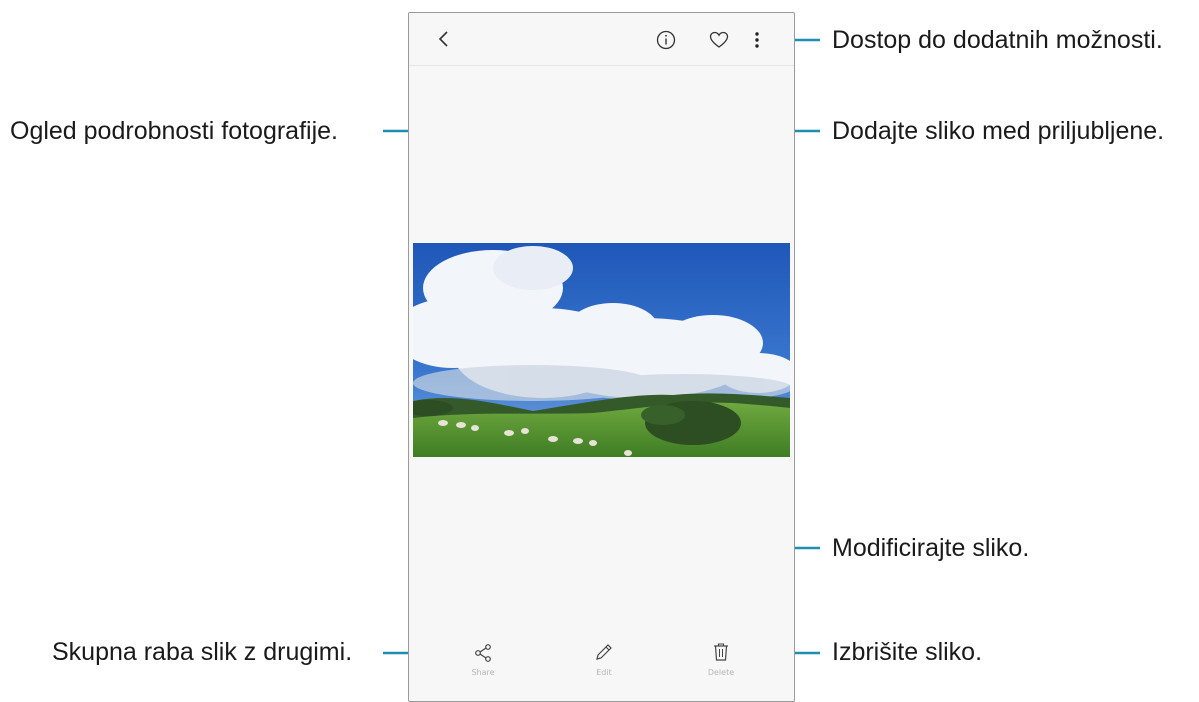 Image resolution: width=1199 pixels, height=702 pixels. I want to click on share-caption: Share, so click(483, 672).